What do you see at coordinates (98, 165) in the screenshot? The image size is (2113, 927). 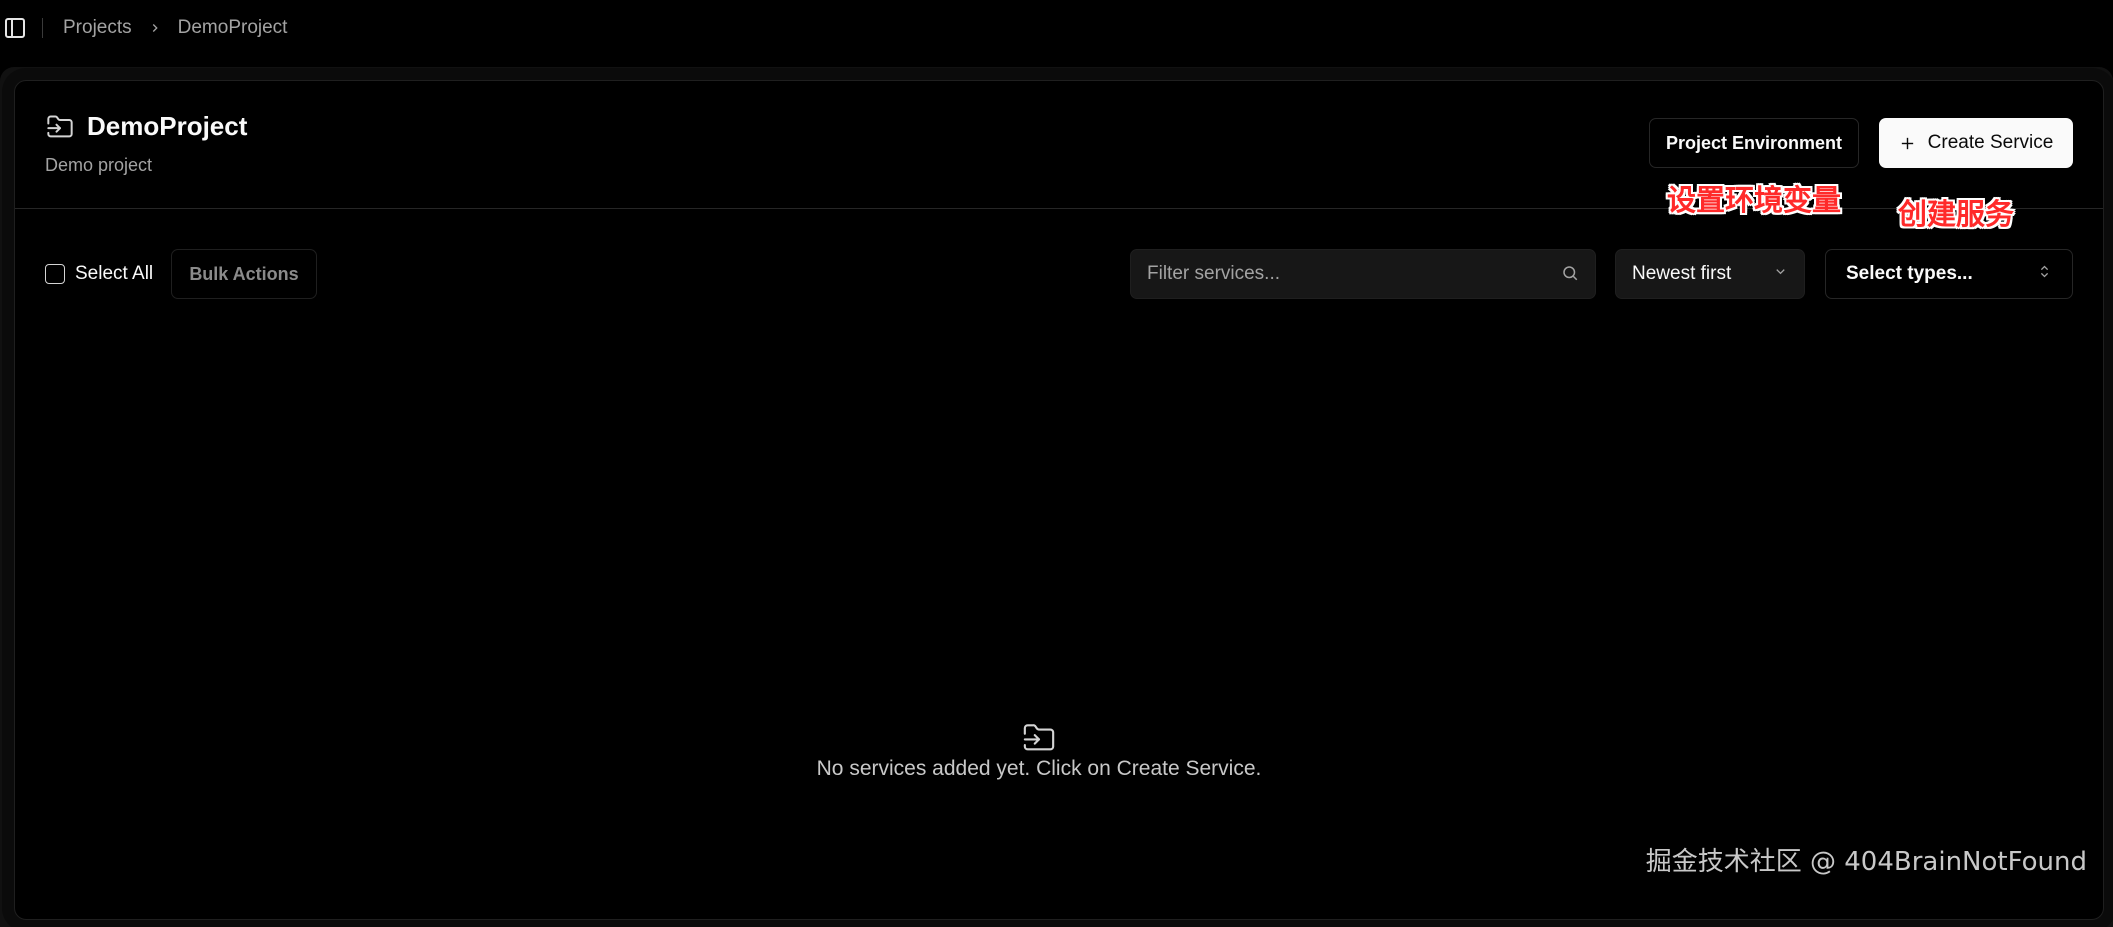 I see `page-subtitle: Demo project` at bounding box center [98, 165].